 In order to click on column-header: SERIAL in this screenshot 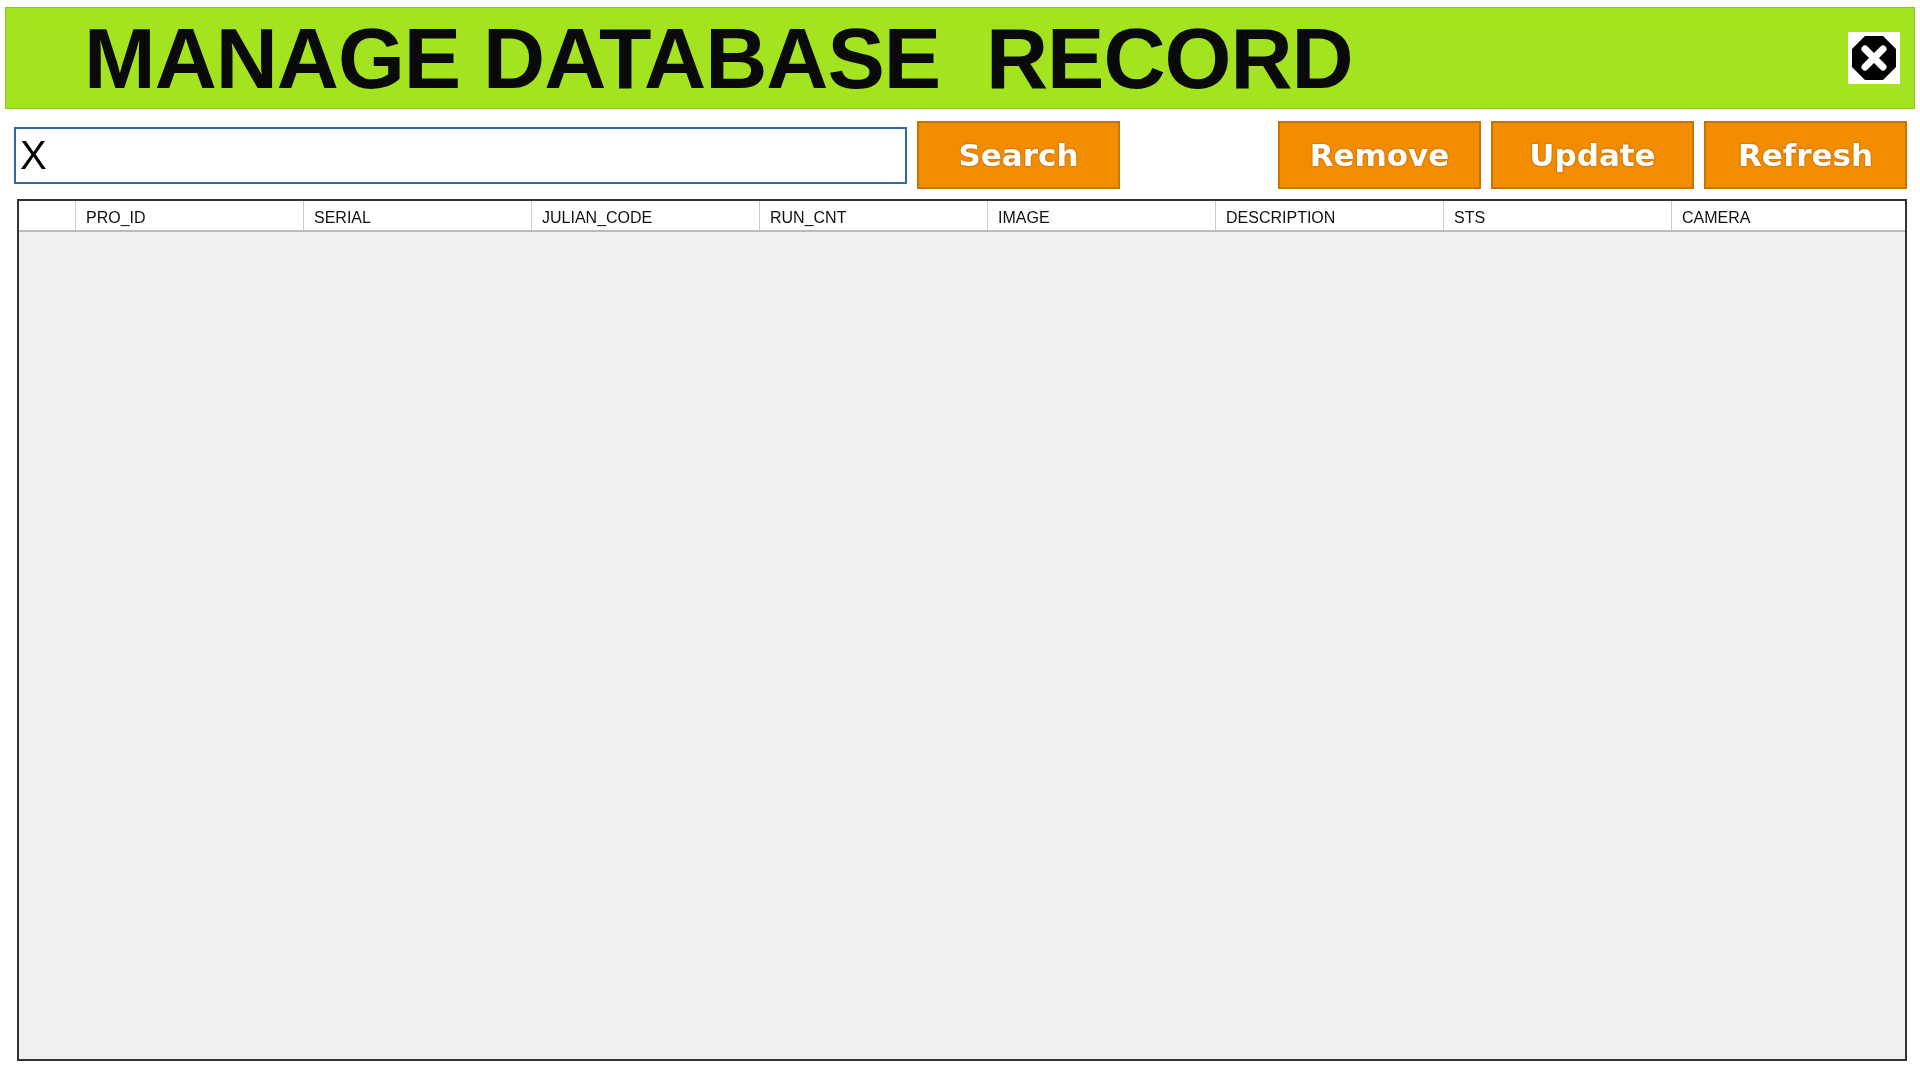, I will do `click(418, 215)`.